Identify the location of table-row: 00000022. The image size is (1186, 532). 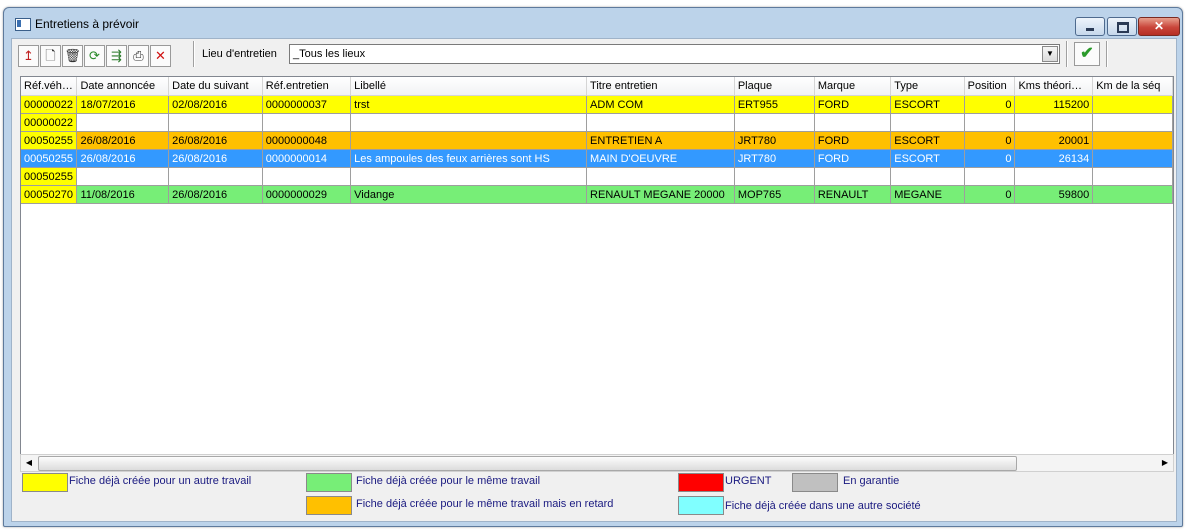
(597, 122).